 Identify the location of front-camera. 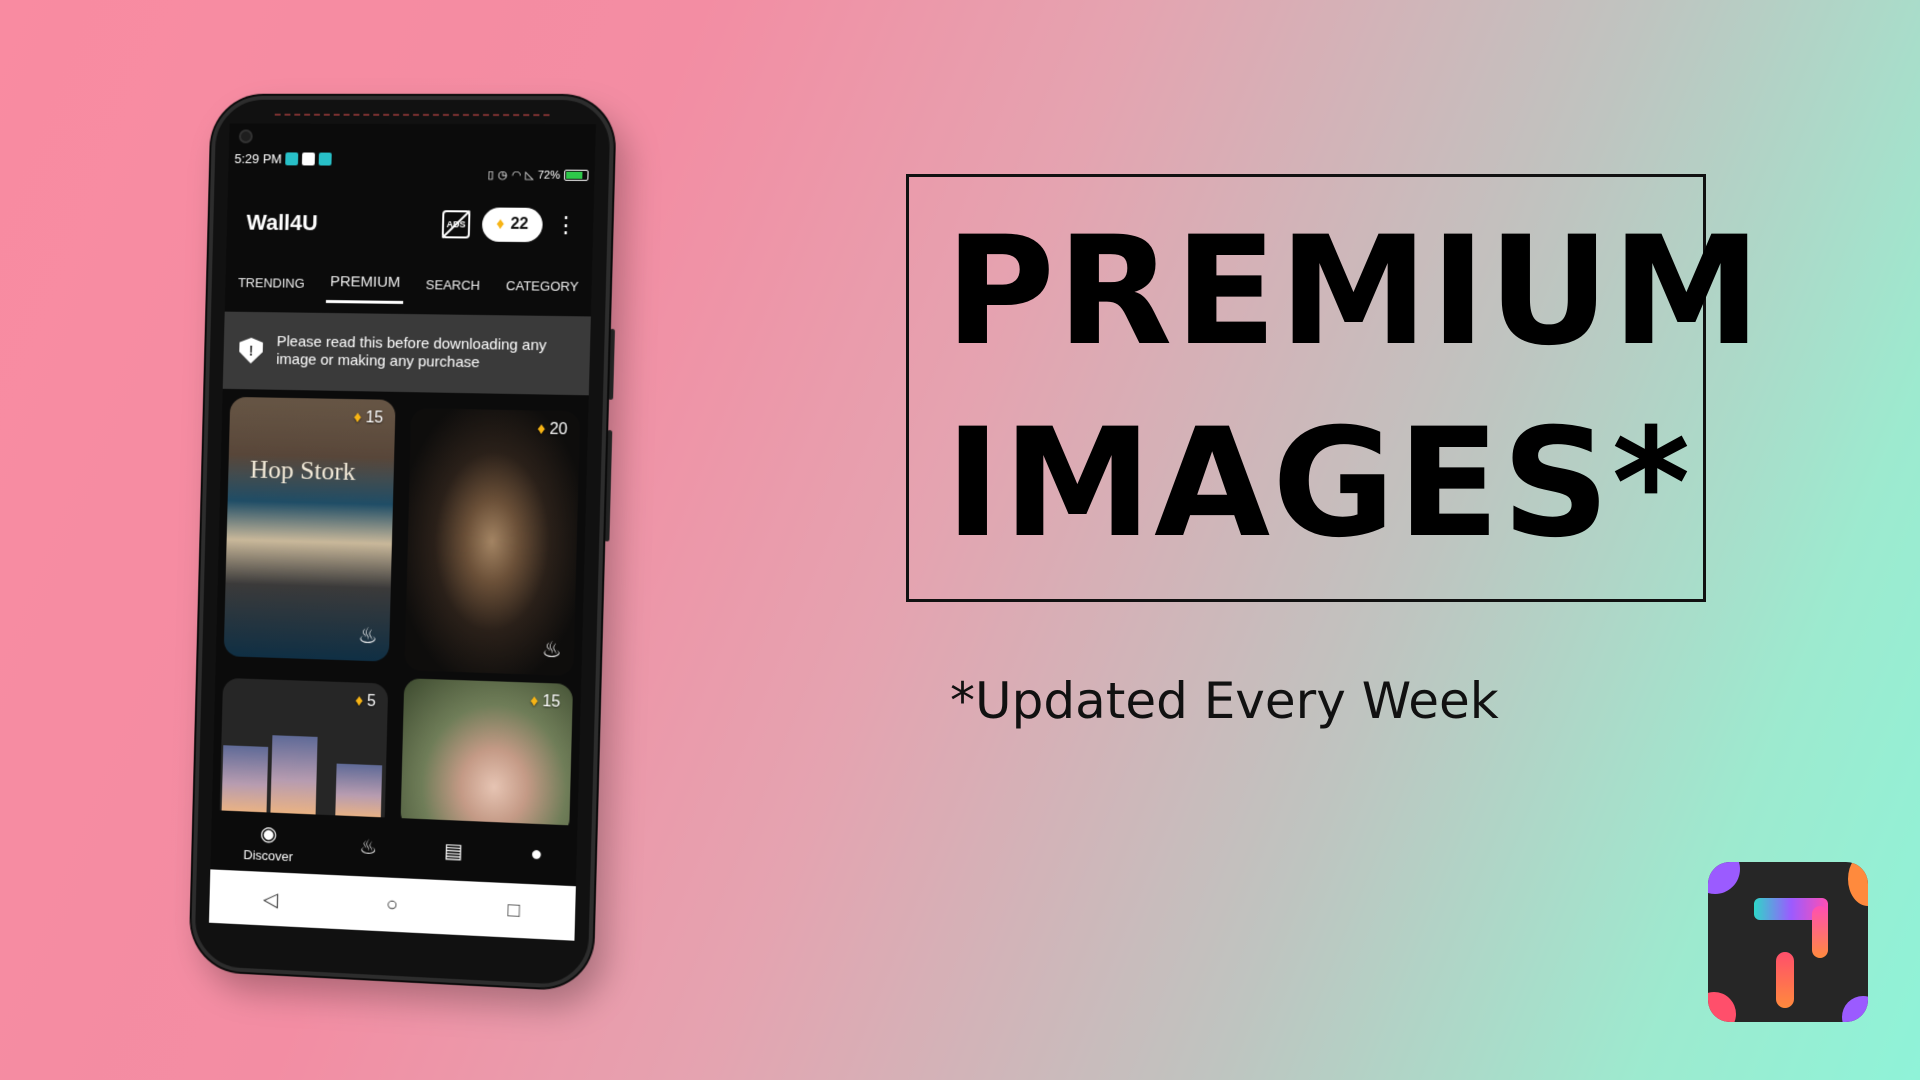
(245, 136).